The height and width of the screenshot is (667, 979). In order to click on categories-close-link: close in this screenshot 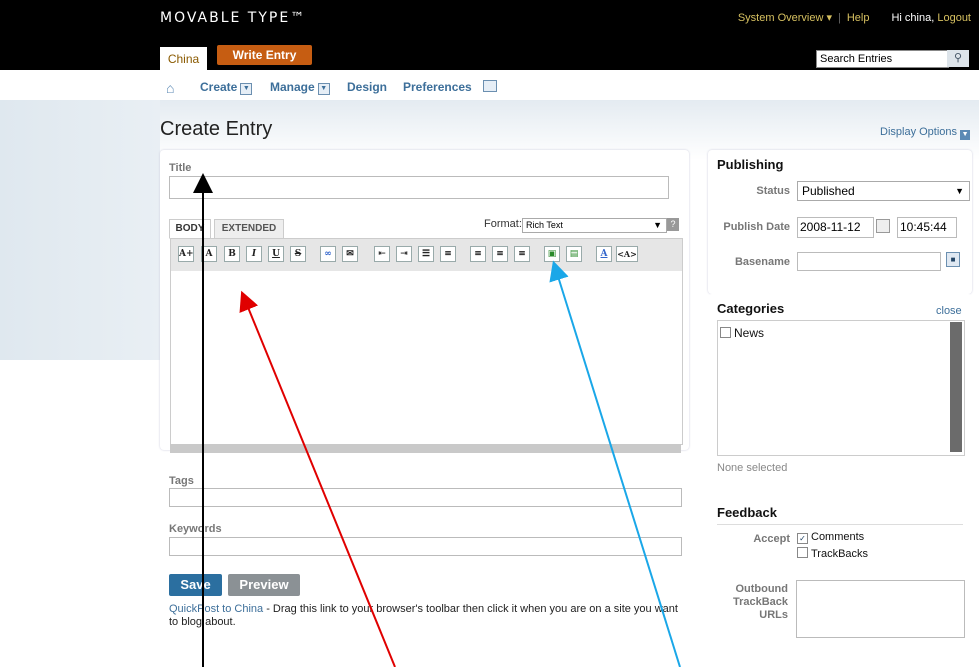, I will do `click(949, 311)`.